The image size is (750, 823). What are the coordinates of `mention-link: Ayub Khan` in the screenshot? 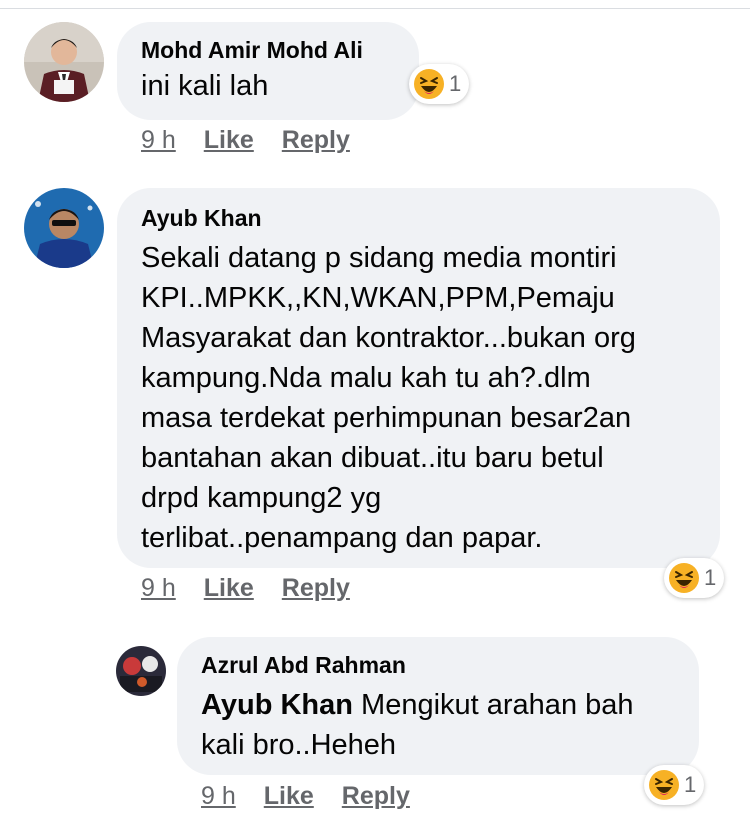 It's located at (277, 705).